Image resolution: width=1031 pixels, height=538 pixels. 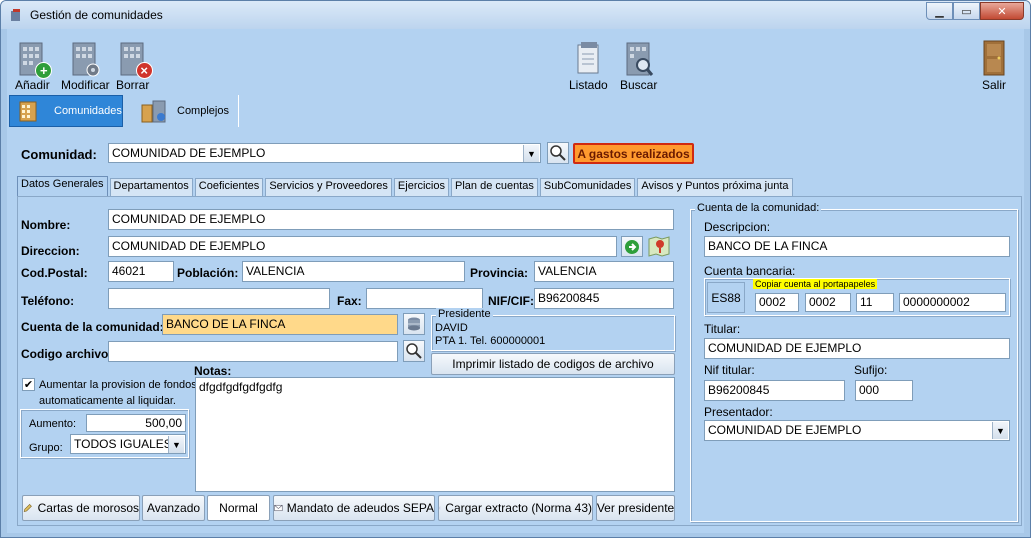 I want to click on descripcion-label: Descripcion:, so click(x=737, y=227).